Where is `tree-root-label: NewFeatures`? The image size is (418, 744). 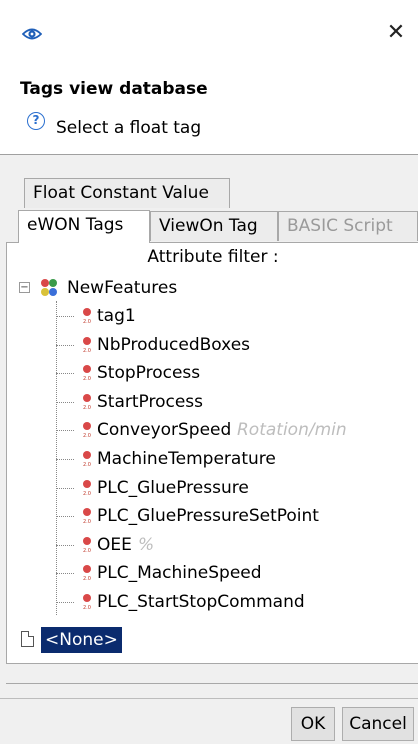 tree-root-label: NewFeatures is located at coordinates (122, 288).